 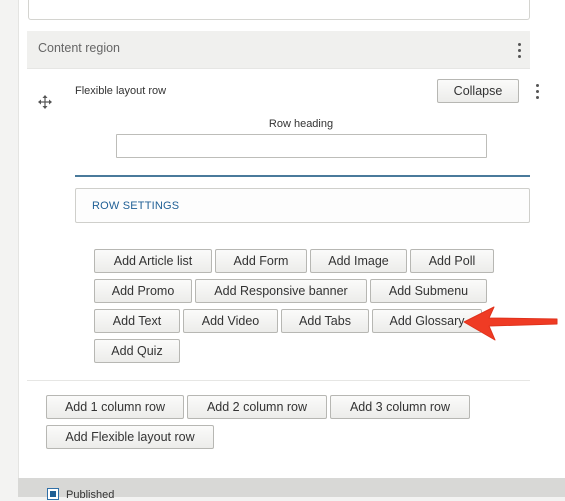 I want to click on add-form-button: Add Form, so click(x=261, y=261).